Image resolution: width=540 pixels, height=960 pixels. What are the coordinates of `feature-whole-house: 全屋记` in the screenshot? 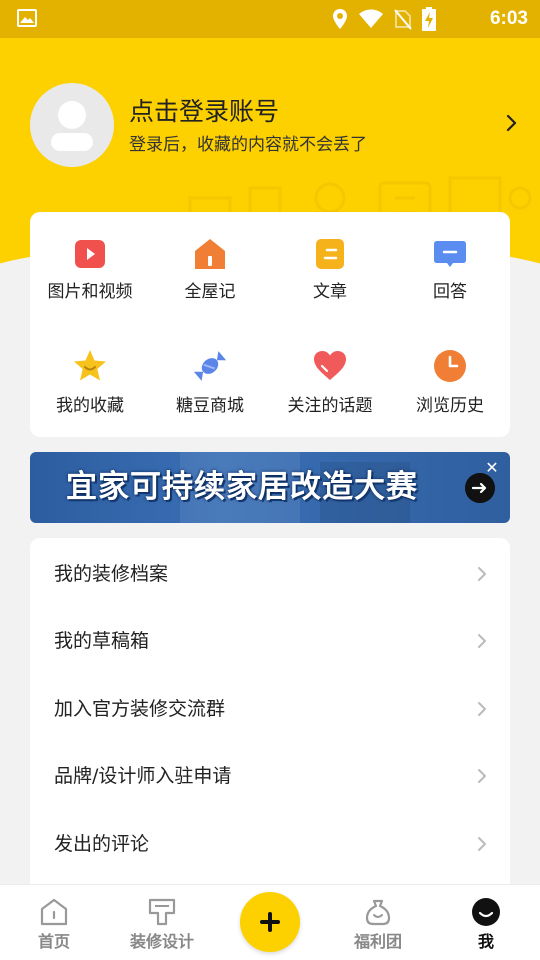 It's located at (210, 280).